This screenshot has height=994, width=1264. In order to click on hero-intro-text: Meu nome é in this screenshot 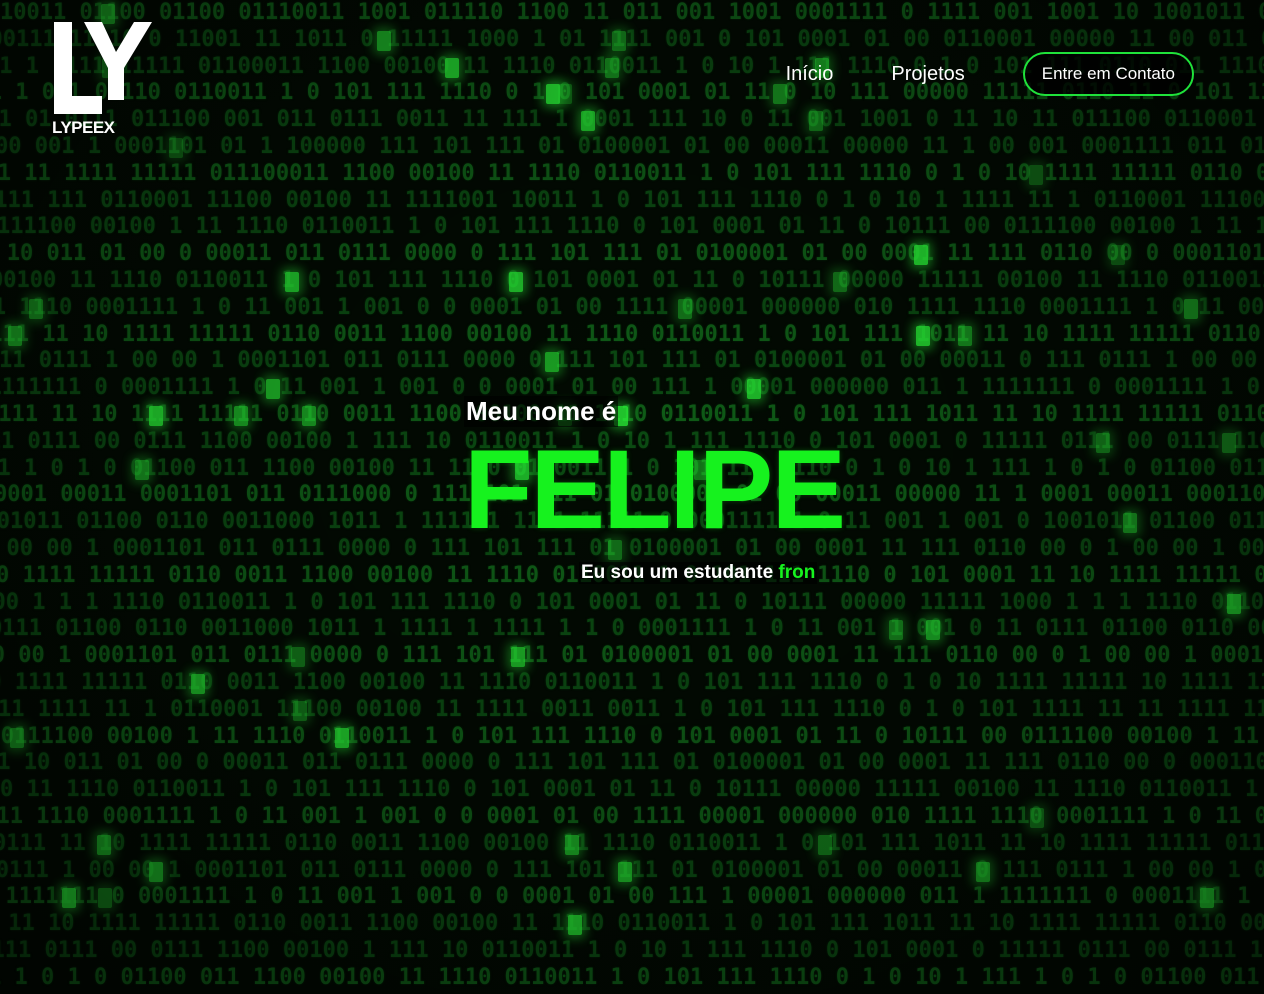, I will do `click(541, 411)`.